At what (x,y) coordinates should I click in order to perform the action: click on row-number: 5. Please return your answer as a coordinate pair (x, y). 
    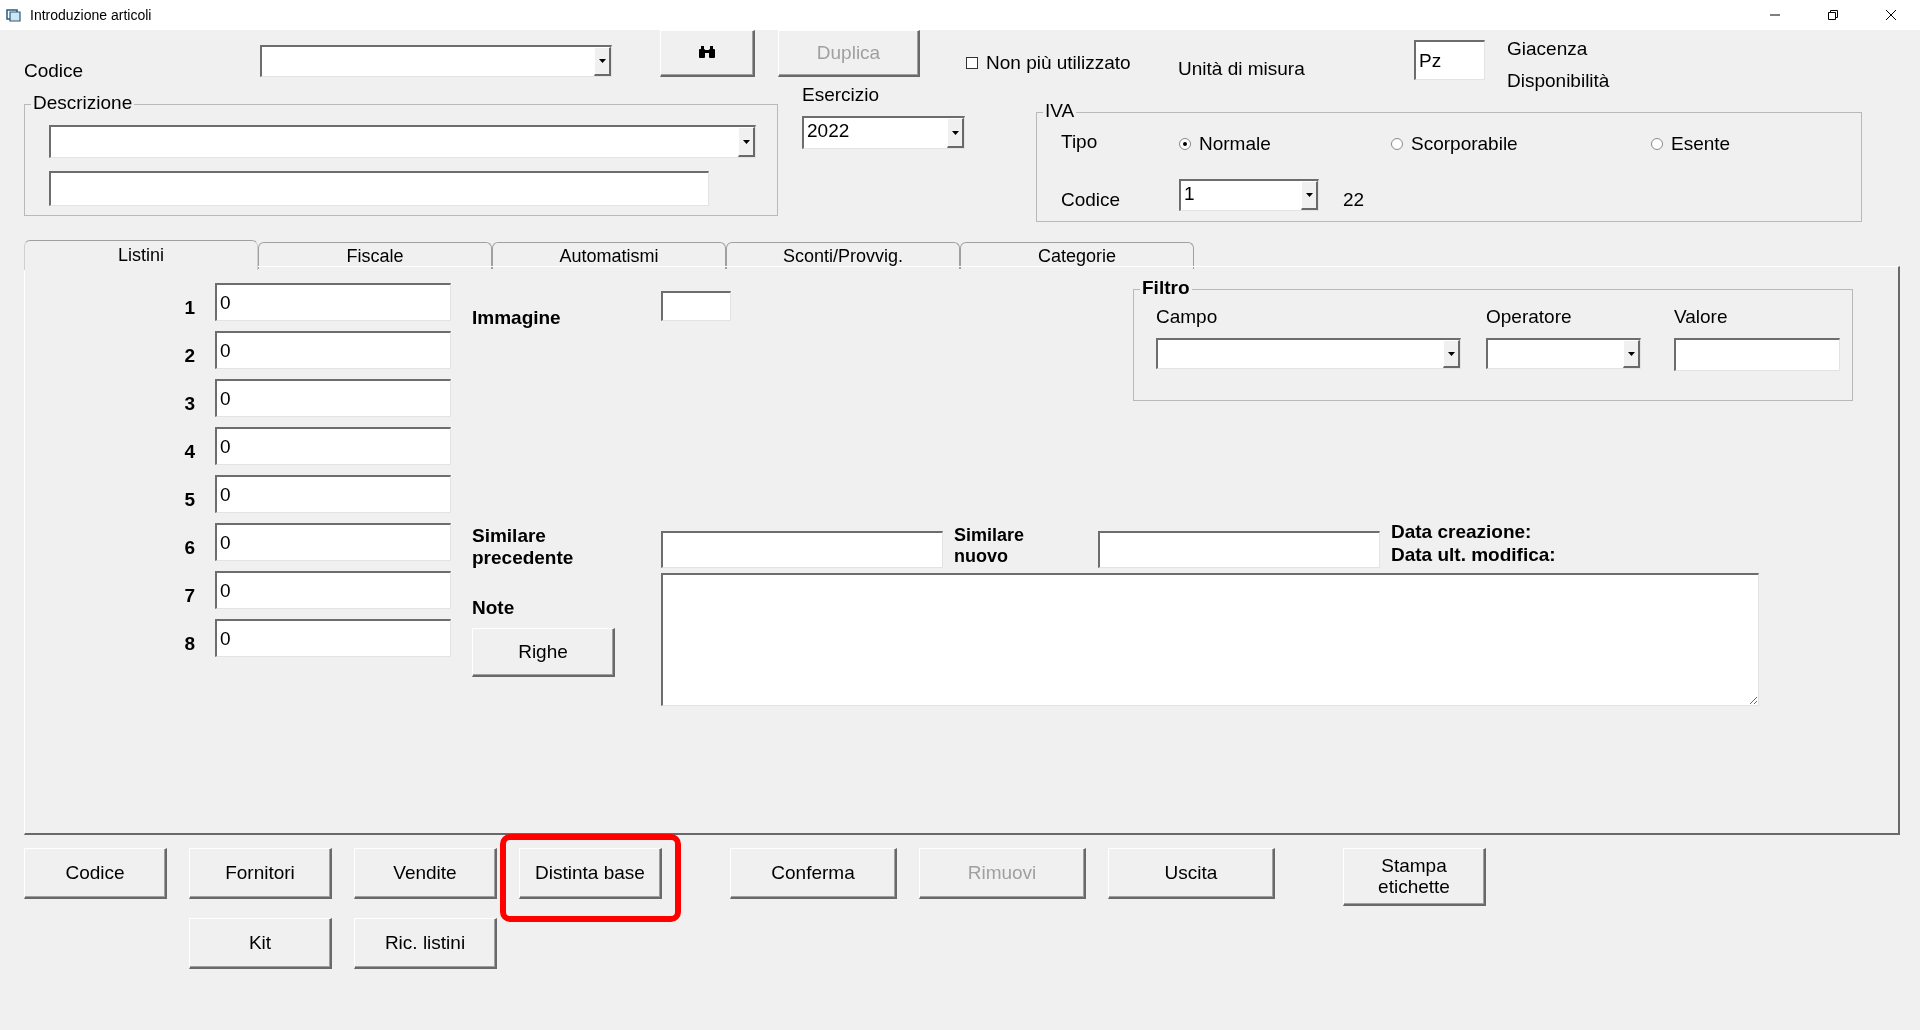
    Looking at the image, I should click on (189, 500).